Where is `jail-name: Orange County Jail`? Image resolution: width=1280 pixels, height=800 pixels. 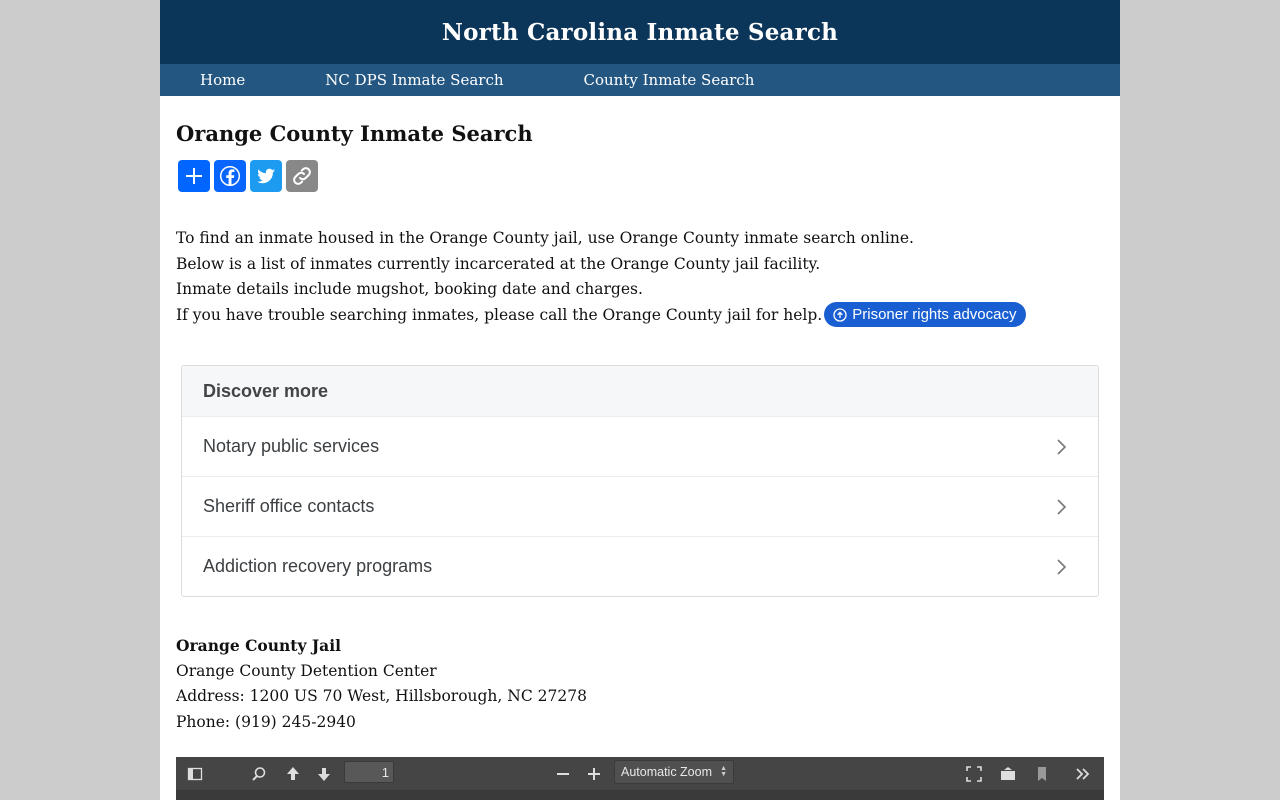
jail-name: Orange County Jail is located at coordinates (259, 645).